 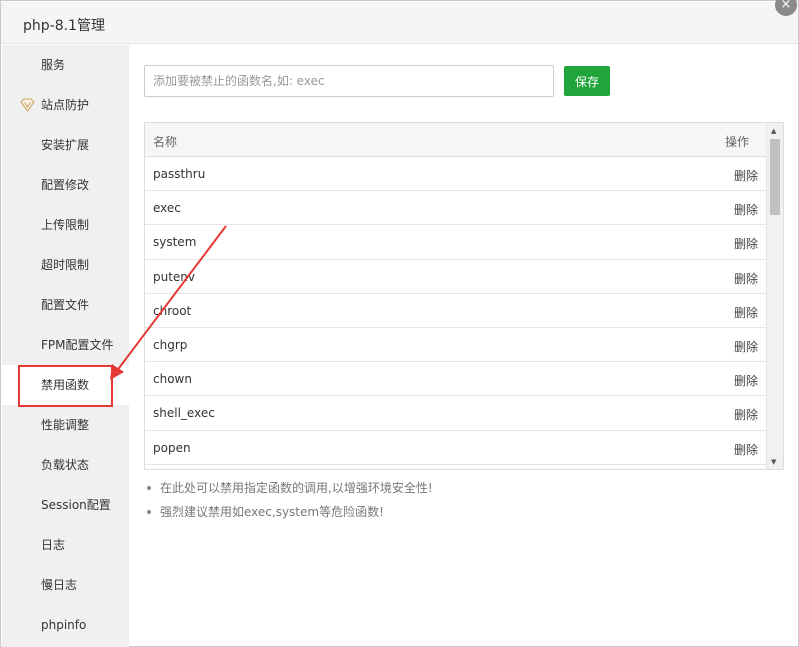 I want to click on function-name-input, so click(x=349, y=81).